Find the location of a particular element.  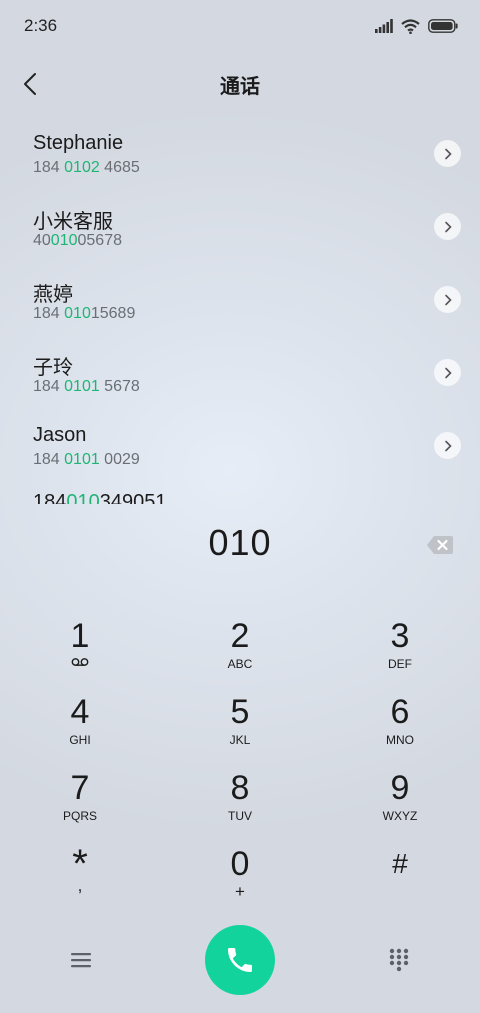

key-digit: 2 is located at coordinates (240, 636).